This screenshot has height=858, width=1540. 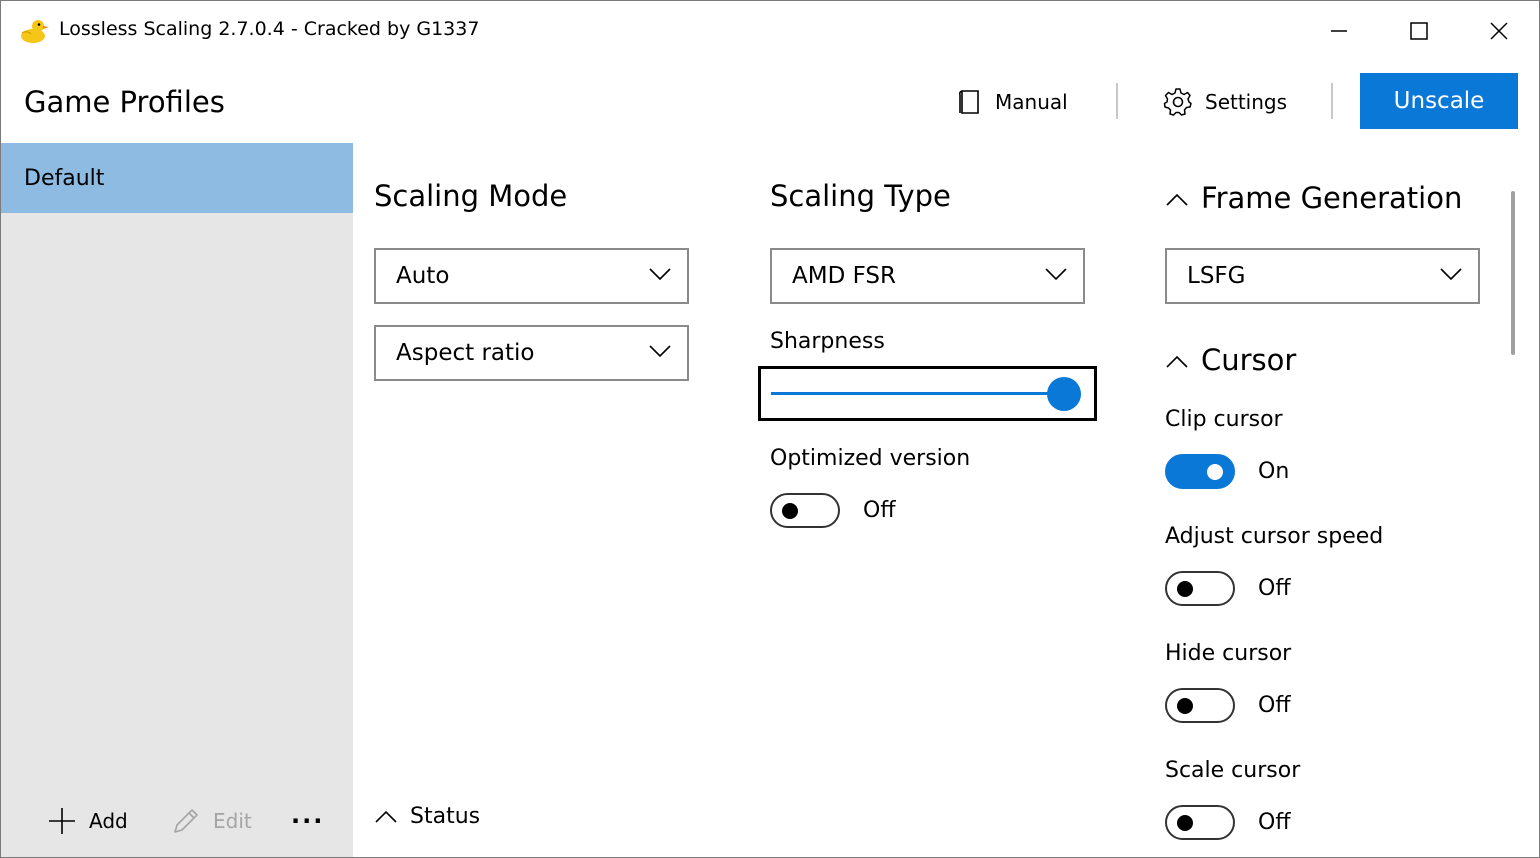 What do you see at coordinates (1274, 536) in the screenshot?
I see `adjust-cursor-speed-label: Adjust cursor speed` at bounding box center [1274, 536].